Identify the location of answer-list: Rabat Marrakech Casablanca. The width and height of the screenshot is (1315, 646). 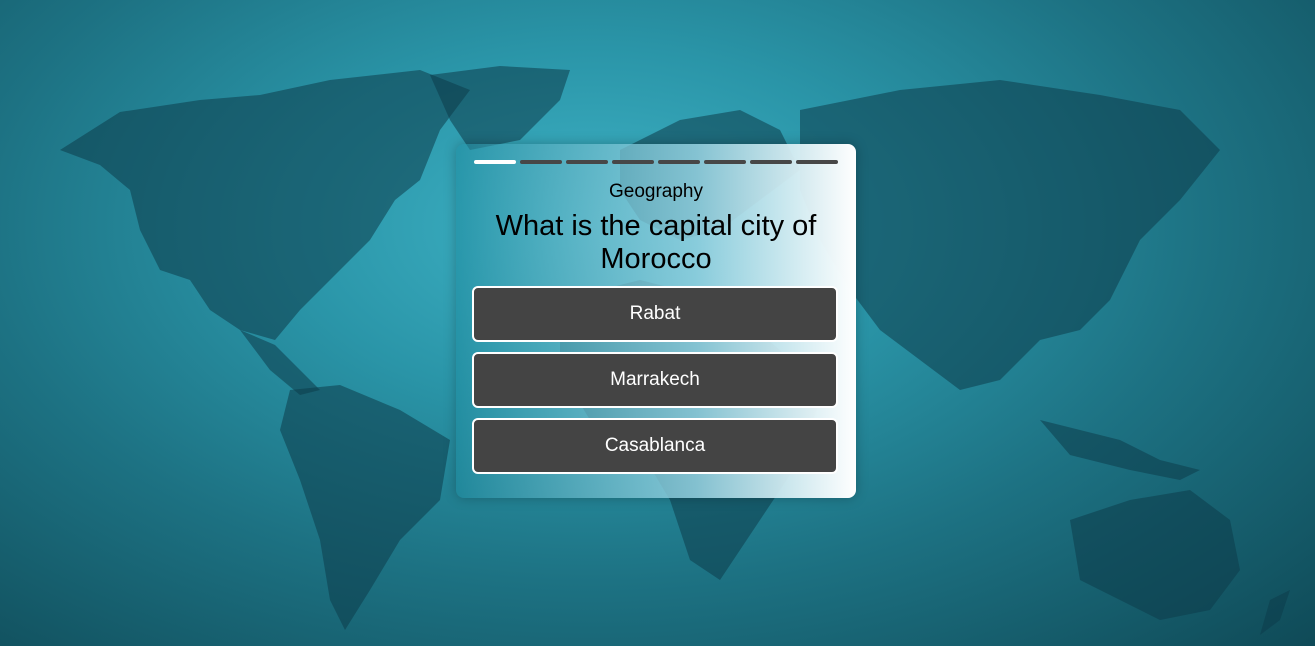
(655, 385).